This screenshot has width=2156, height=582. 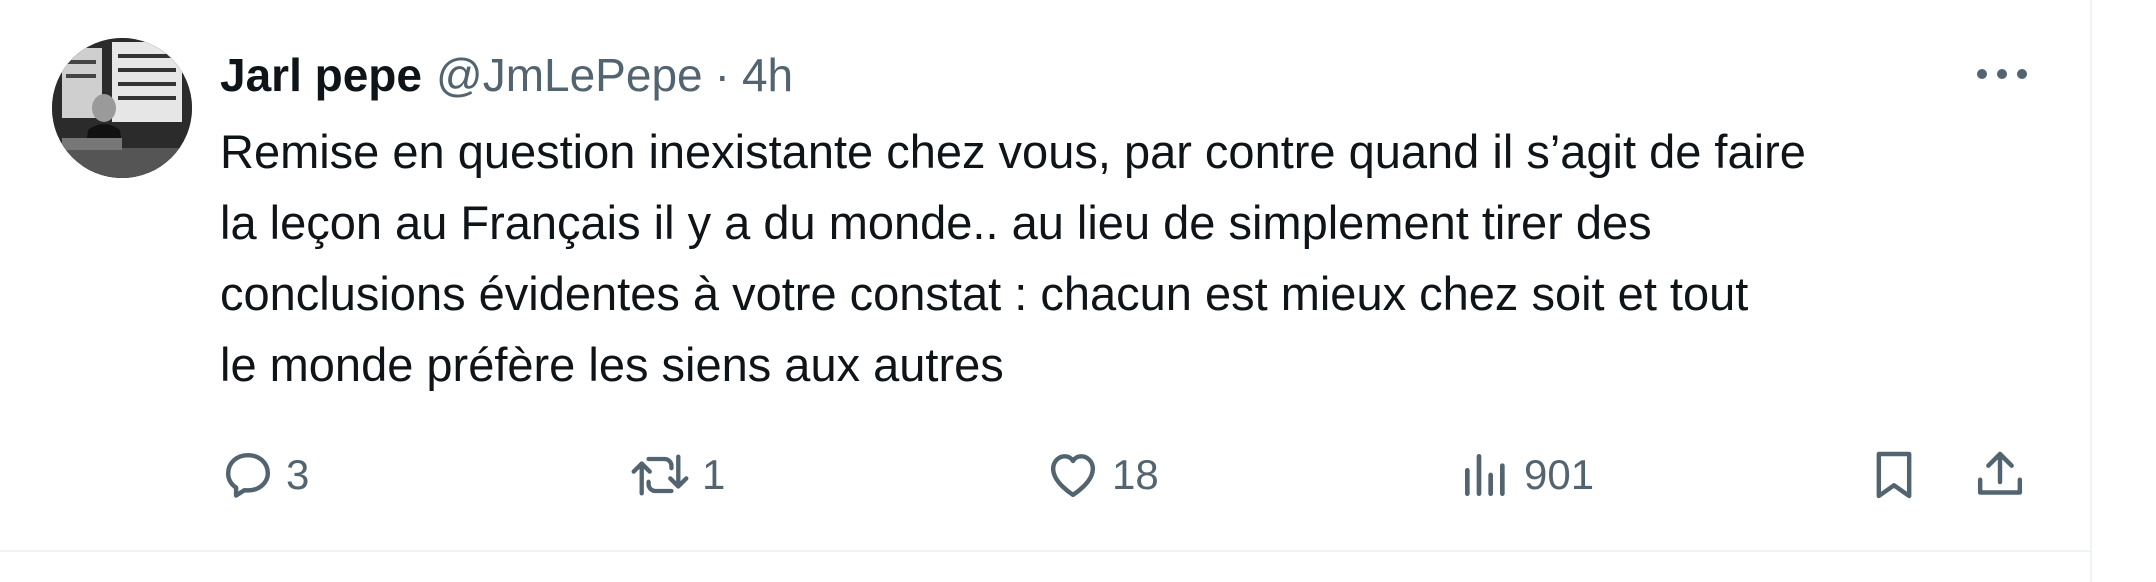 I want to click on tweet-timestamp: 4h, so click(x=767, y=75).